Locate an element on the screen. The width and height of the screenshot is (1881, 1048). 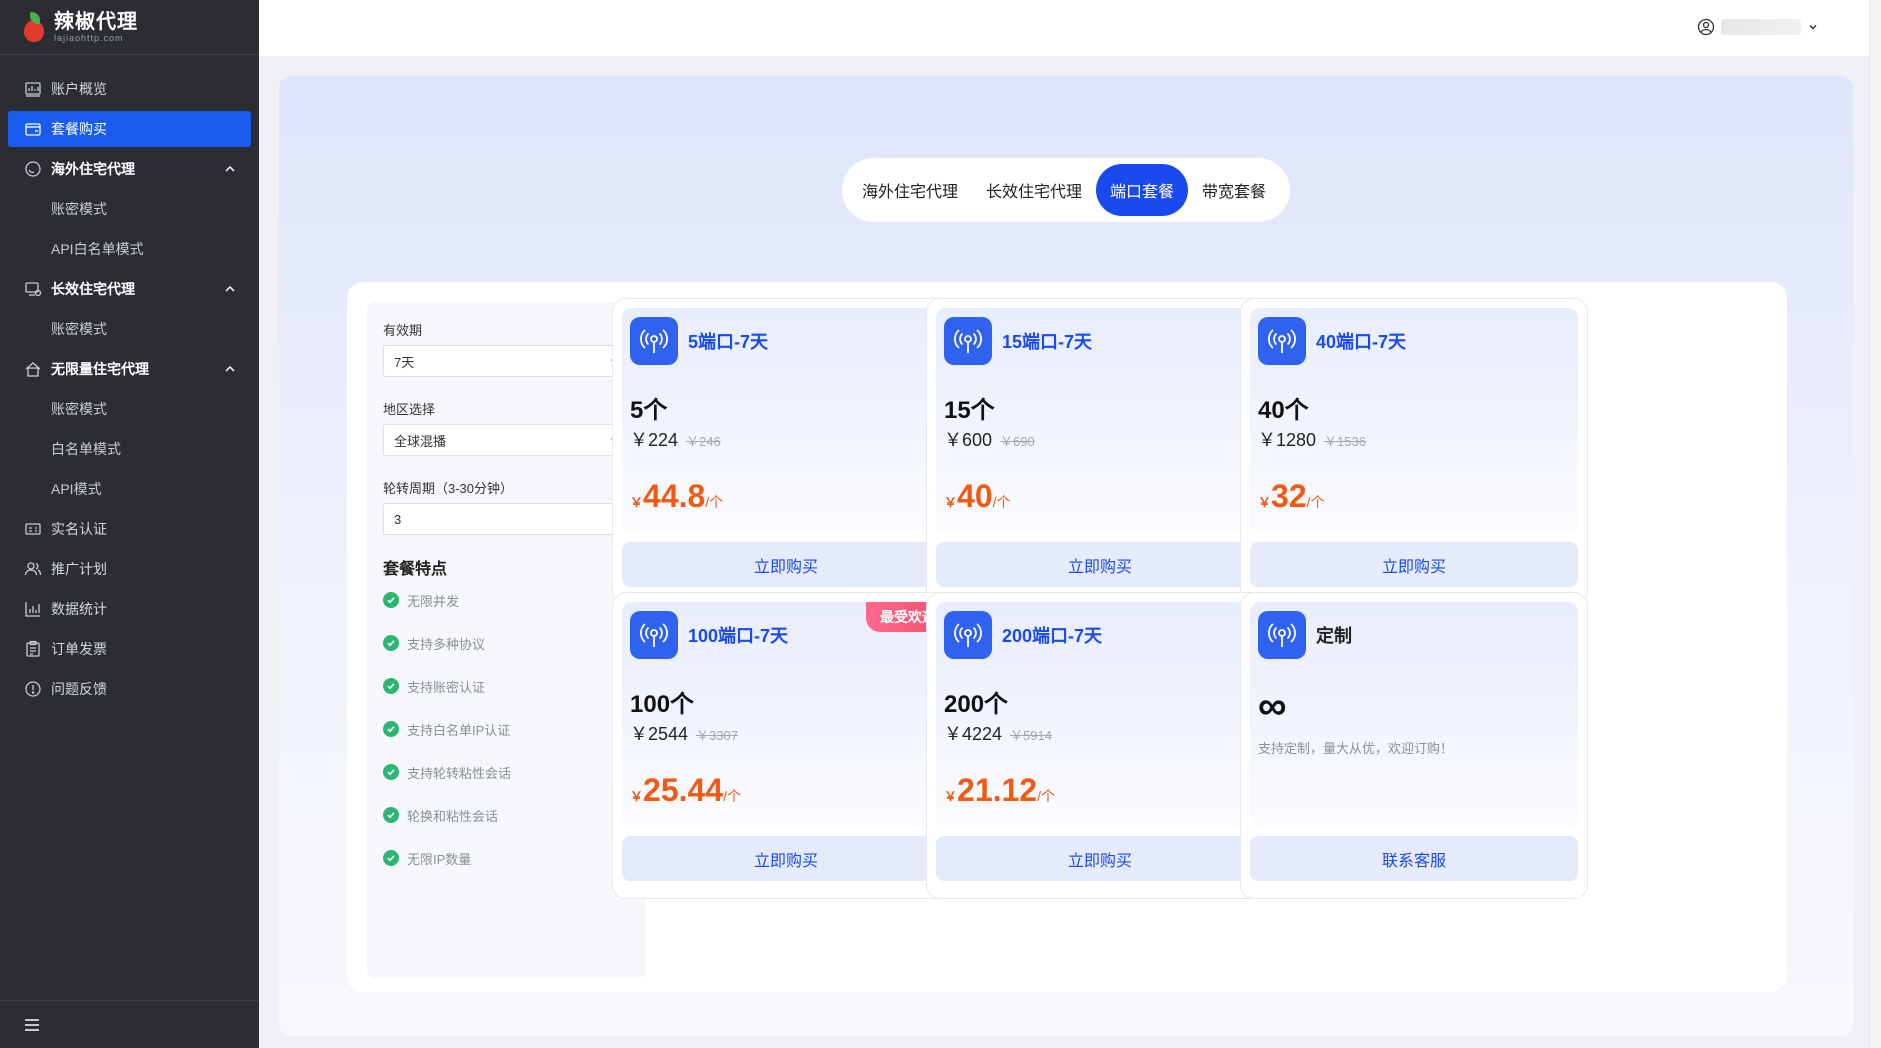
price-current: ￥4224 is located at coordinates (973, 734).